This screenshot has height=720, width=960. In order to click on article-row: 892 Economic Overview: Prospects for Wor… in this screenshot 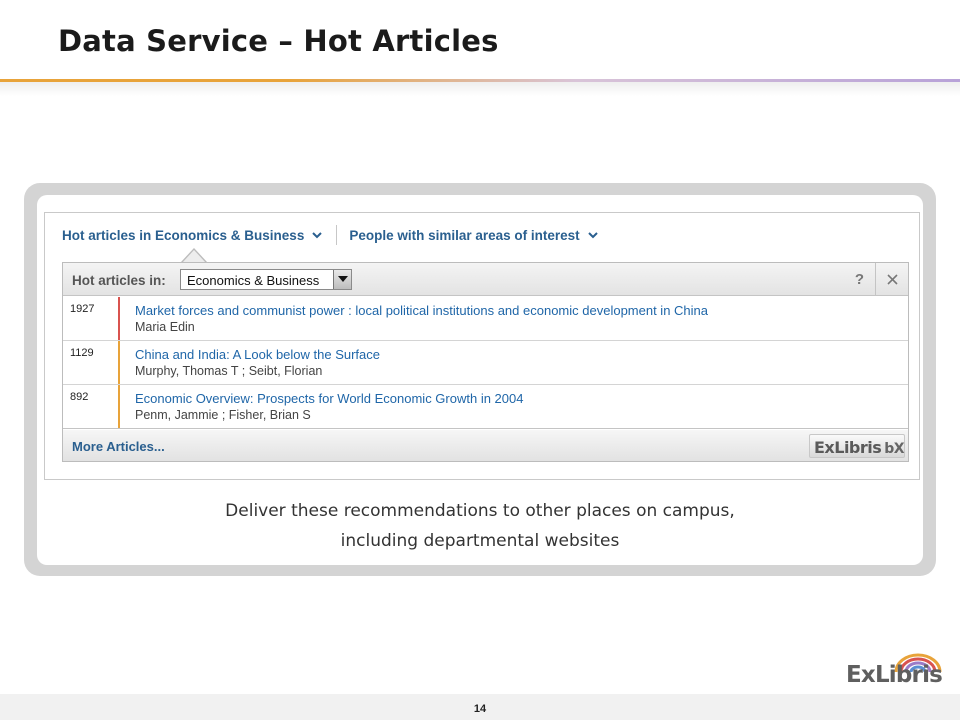, I will do `click(485, 407)`.